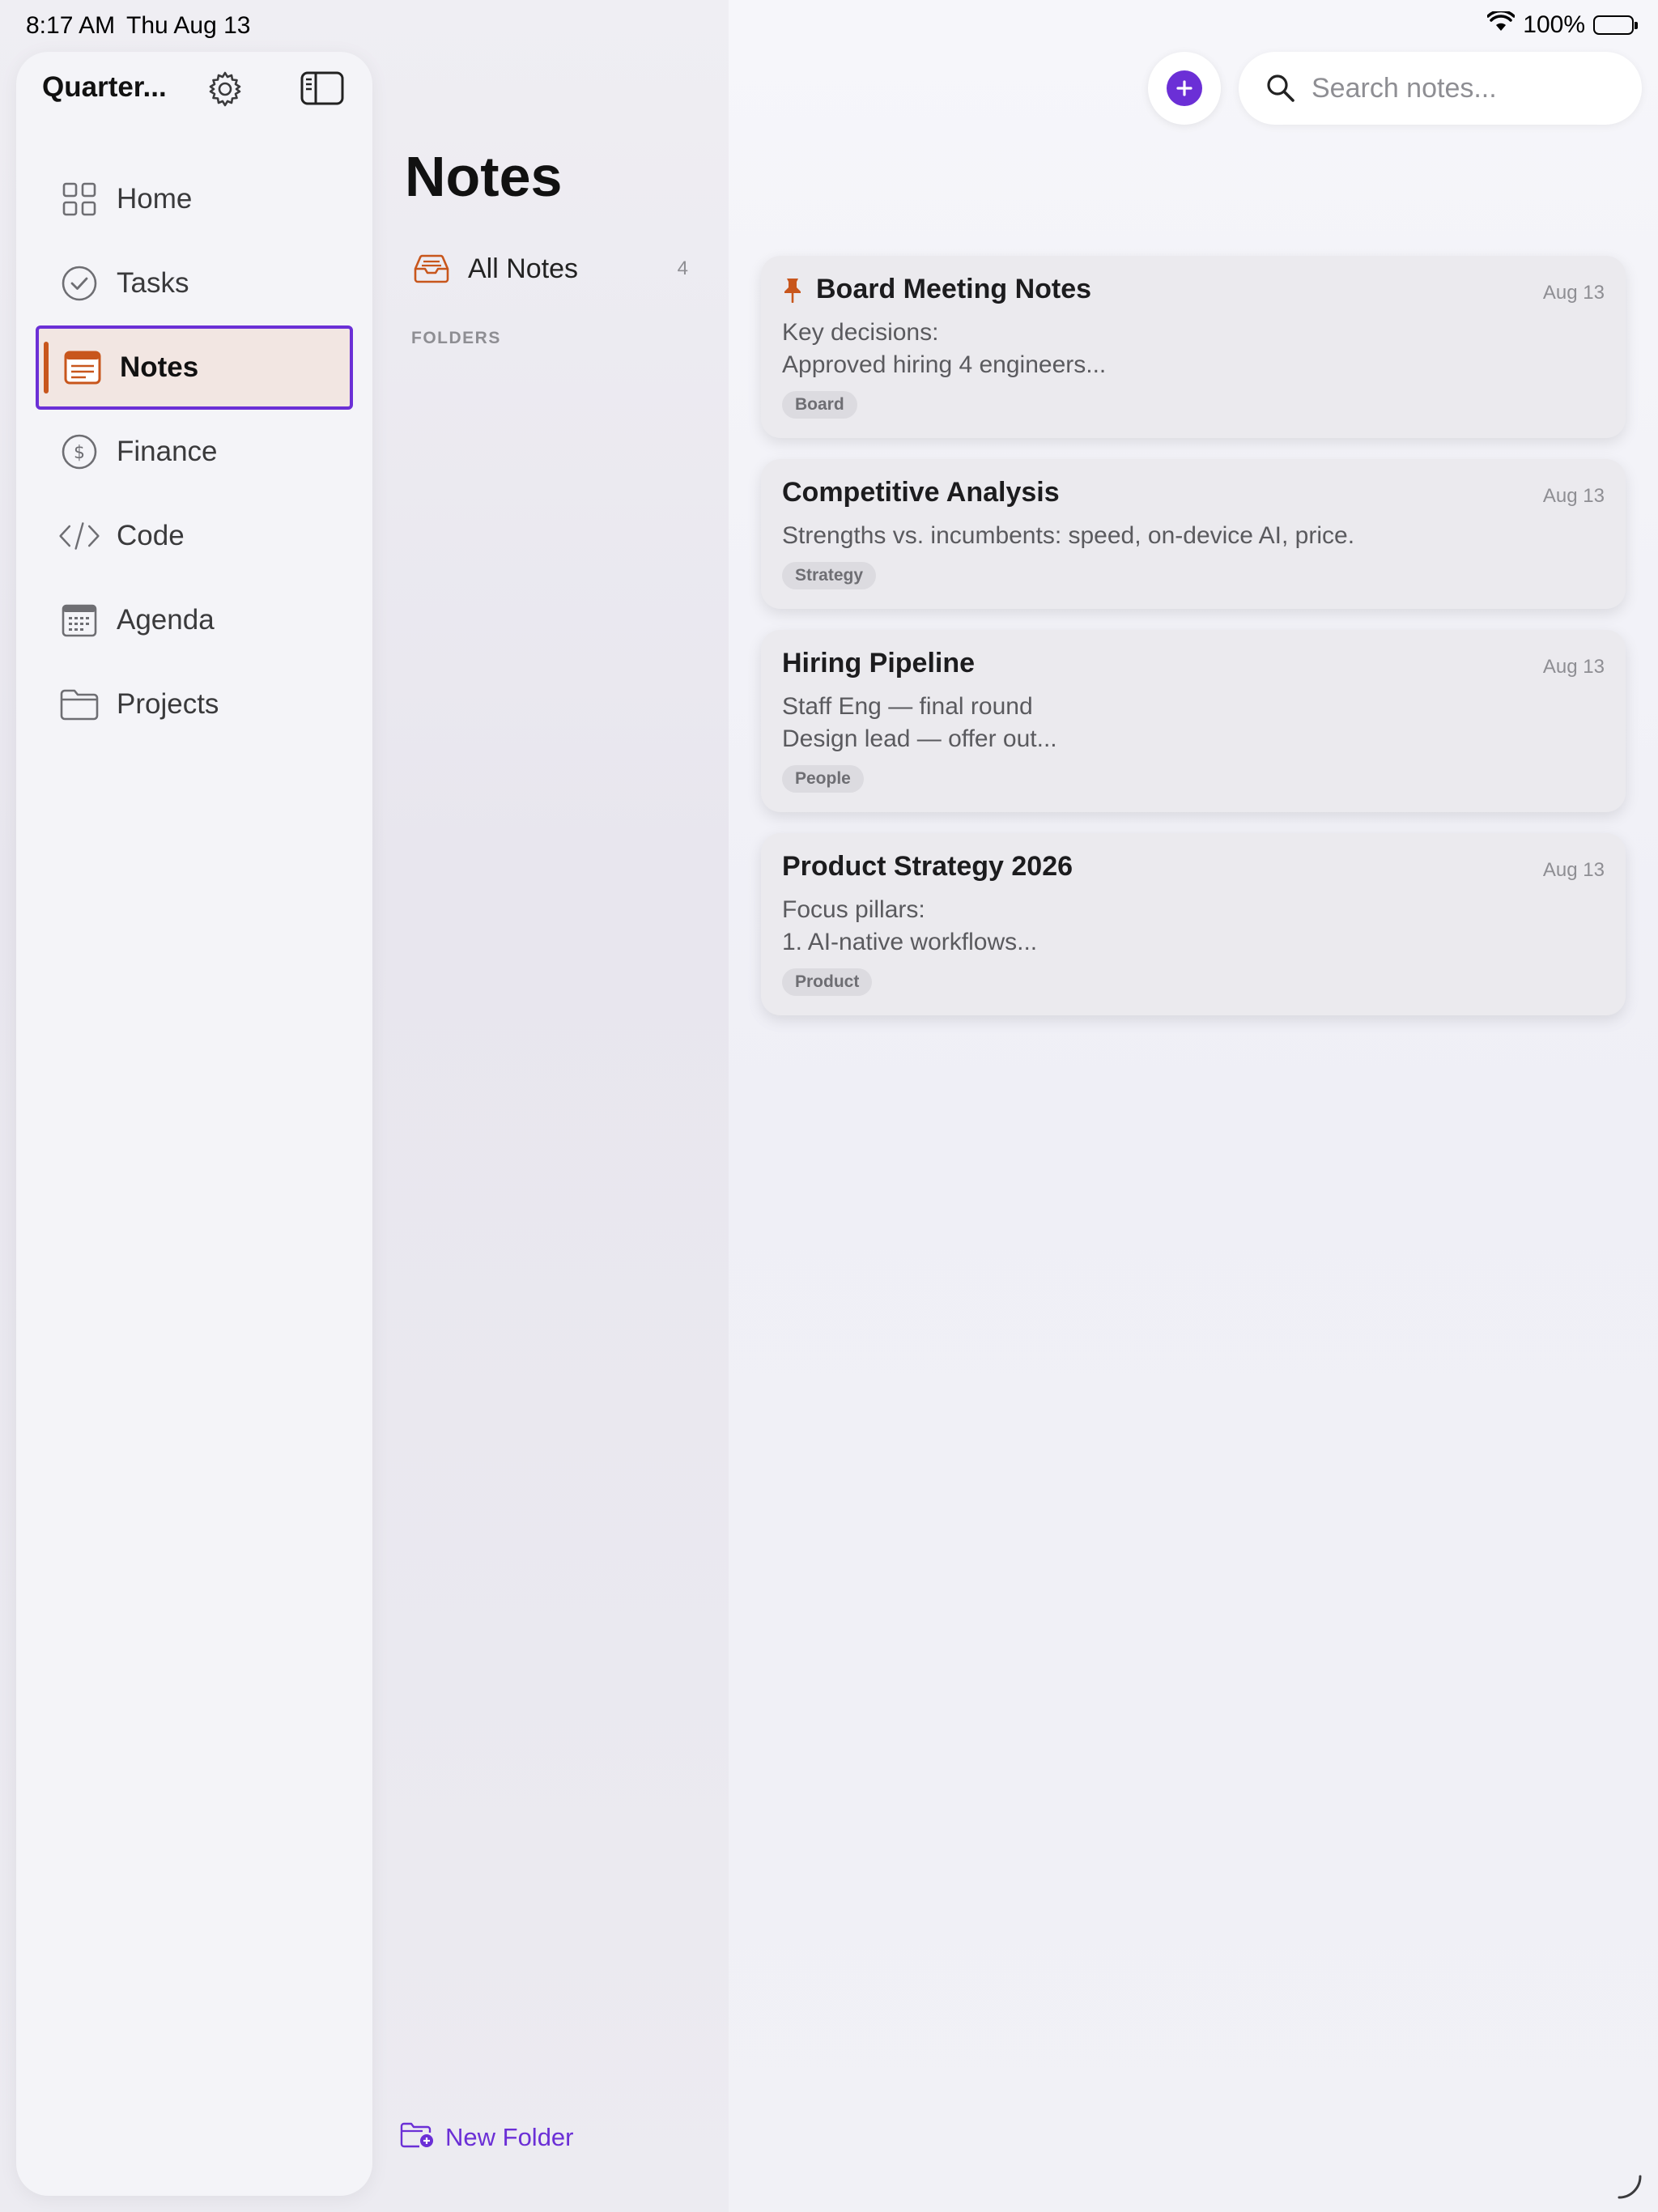 The image size is (1658, 2212). Describe the element at coordinates (79, 199) in the screenshot. I see `grid-icon` at that location.